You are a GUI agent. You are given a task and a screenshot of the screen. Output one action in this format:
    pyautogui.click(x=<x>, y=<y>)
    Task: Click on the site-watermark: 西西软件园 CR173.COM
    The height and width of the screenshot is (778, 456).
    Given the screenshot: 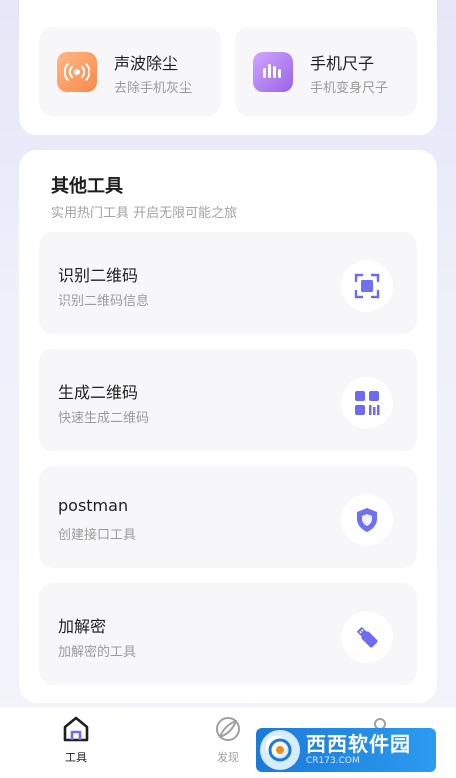 What is the action you would take?
    pyautogui.click(x=346, y=750)
    